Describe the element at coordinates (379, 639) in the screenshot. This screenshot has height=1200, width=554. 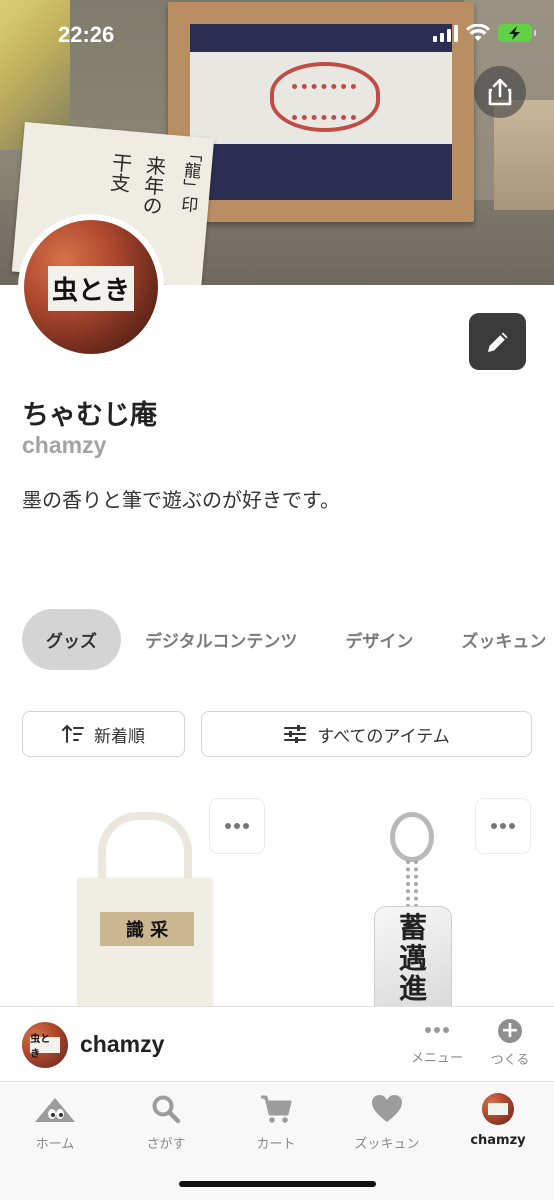
I see `tab-design: デザイン` at that location.